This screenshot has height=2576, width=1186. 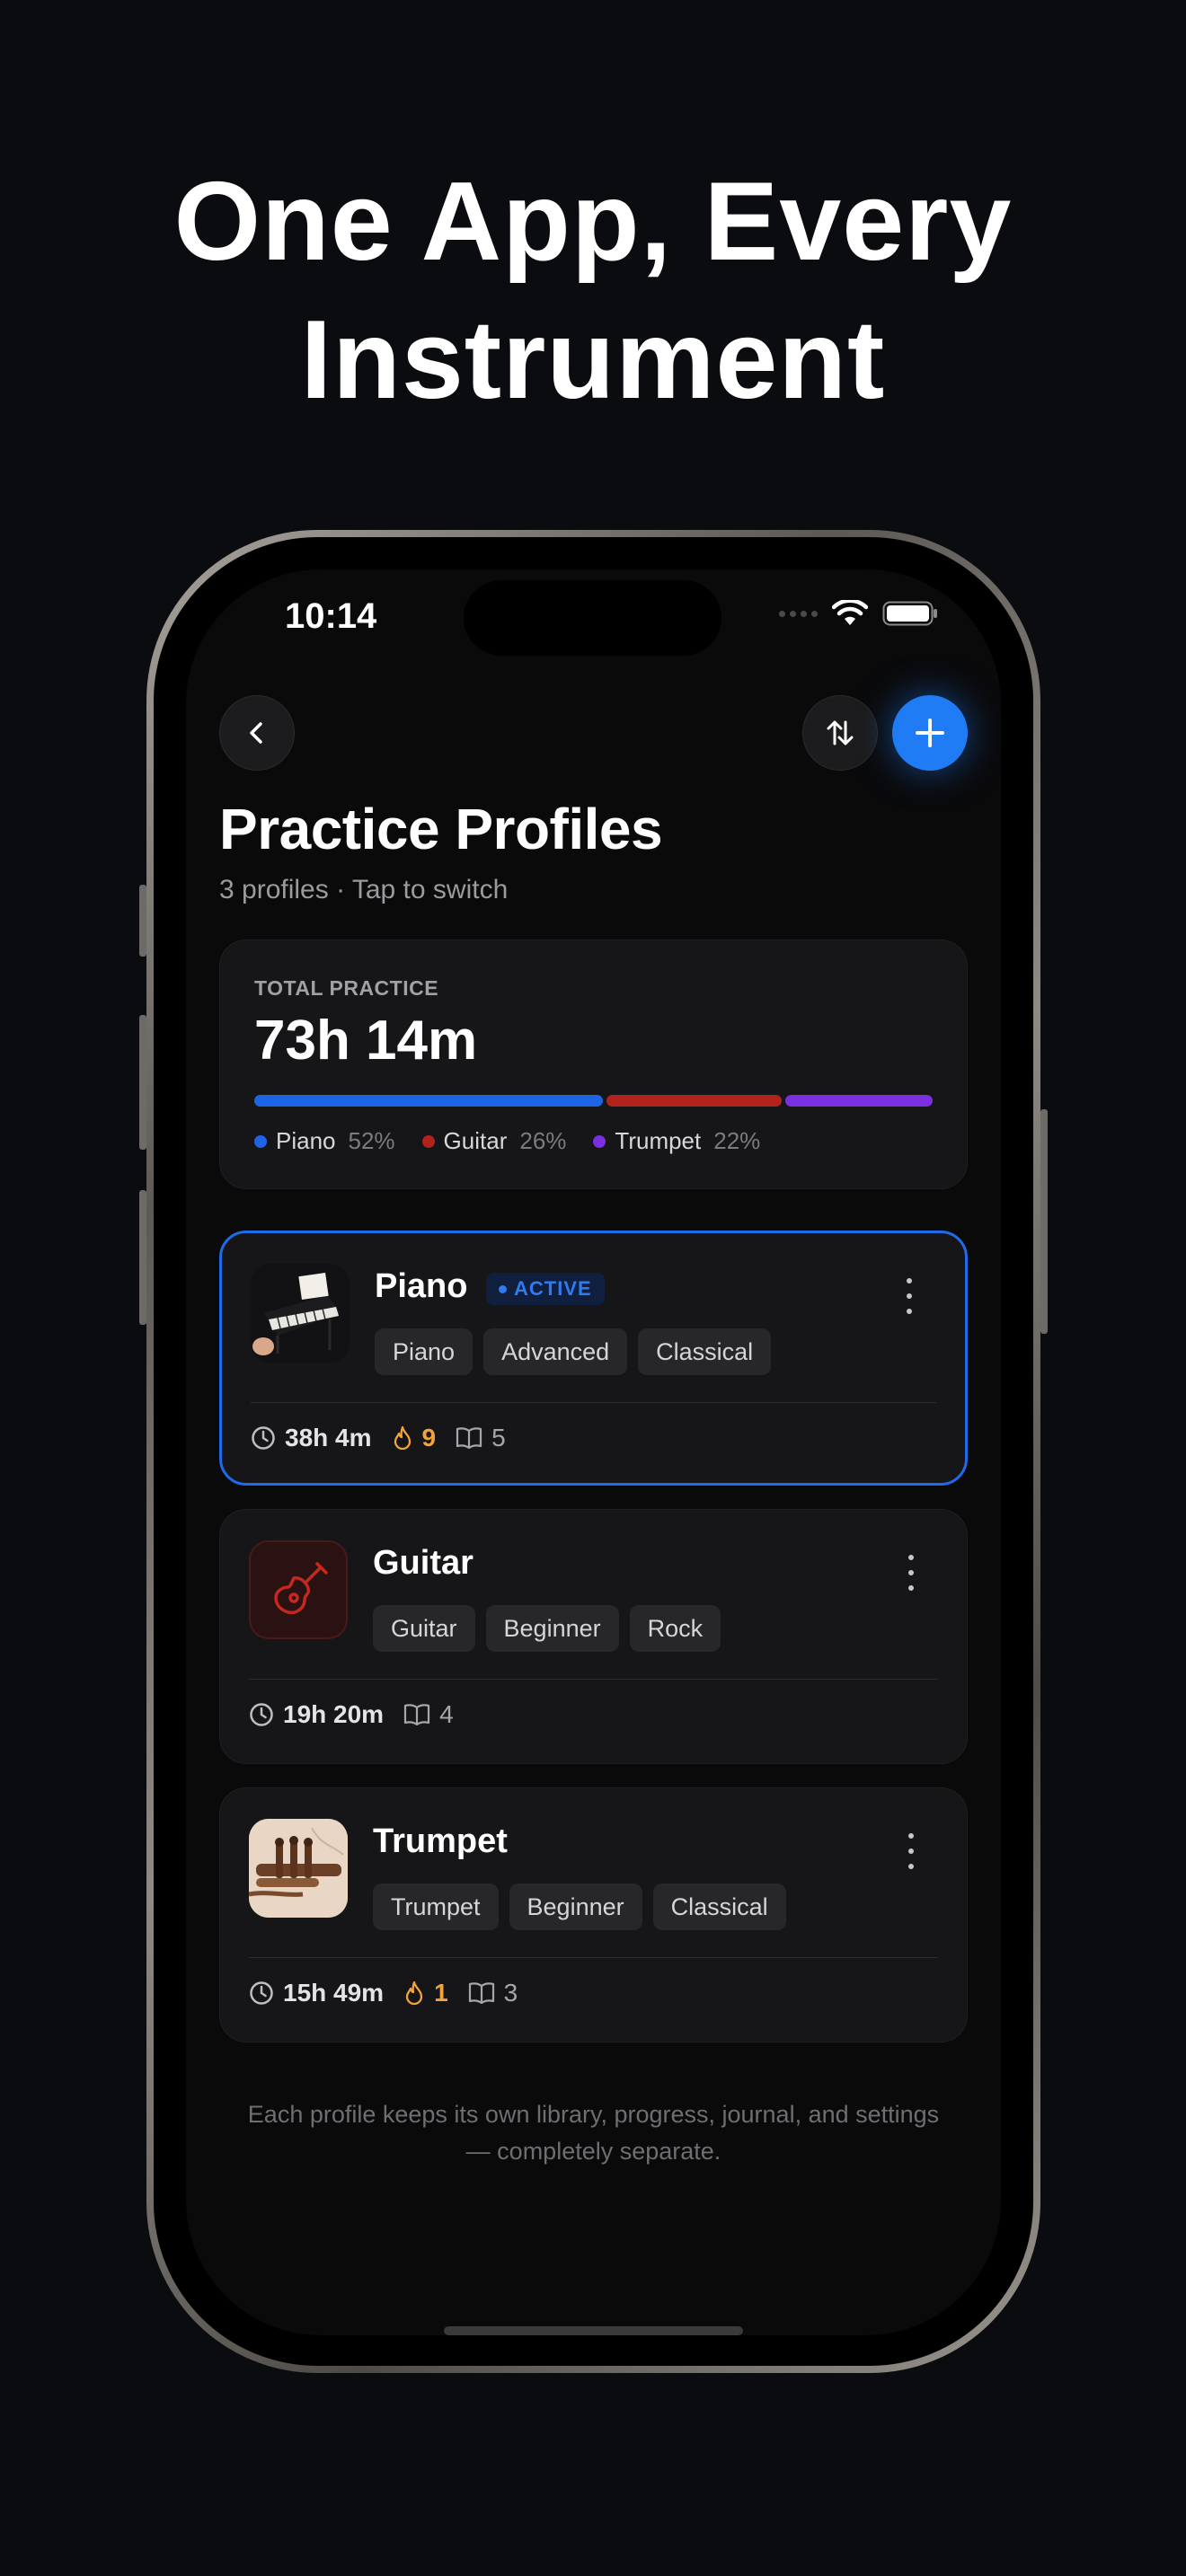 What do you see at coordinates (553, 1288) in the screenshot?
I see `active-badge-label: ACTIVE` at bounding box center [553, 1288].